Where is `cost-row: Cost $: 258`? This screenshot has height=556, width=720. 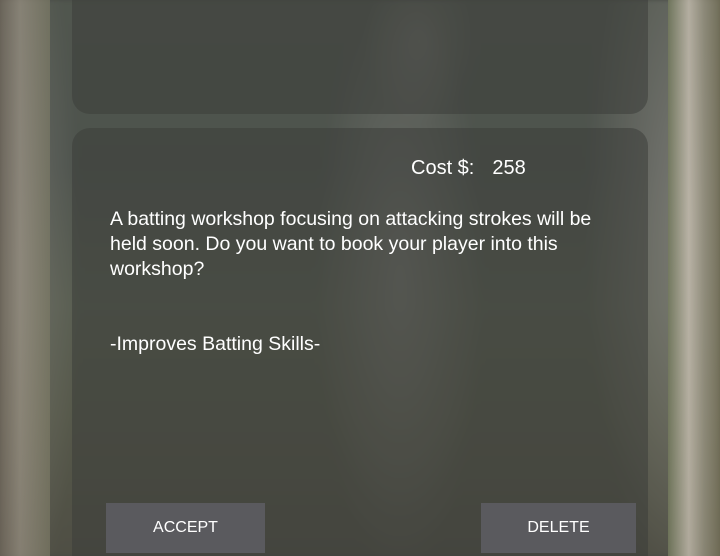 cost-row: Cost $: 258 is located at coordinates (468, 168).